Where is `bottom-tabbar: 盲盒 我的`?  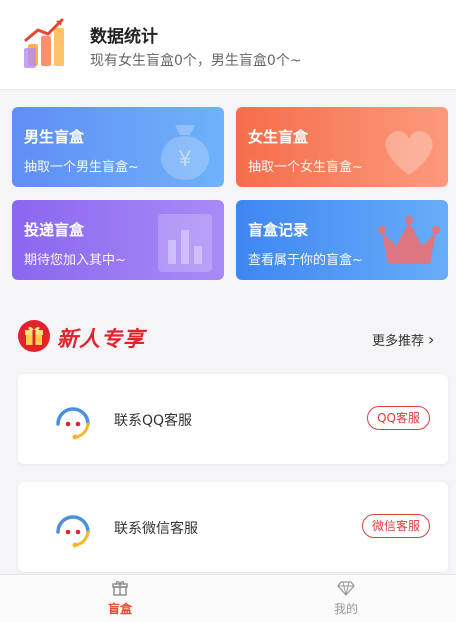
bottom-tabbar: 盲盒 我的 is located at coordinates (228, 598).